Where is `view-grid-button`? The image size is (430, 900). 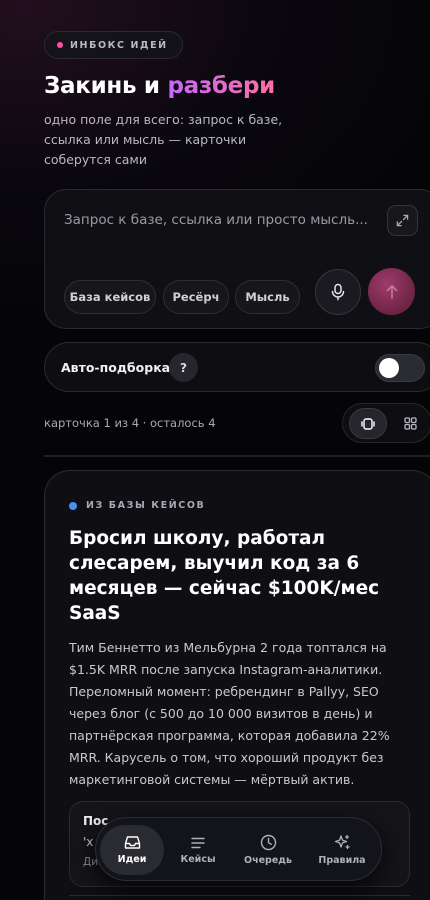 view-grid-button is located at coordinates (410, 423).